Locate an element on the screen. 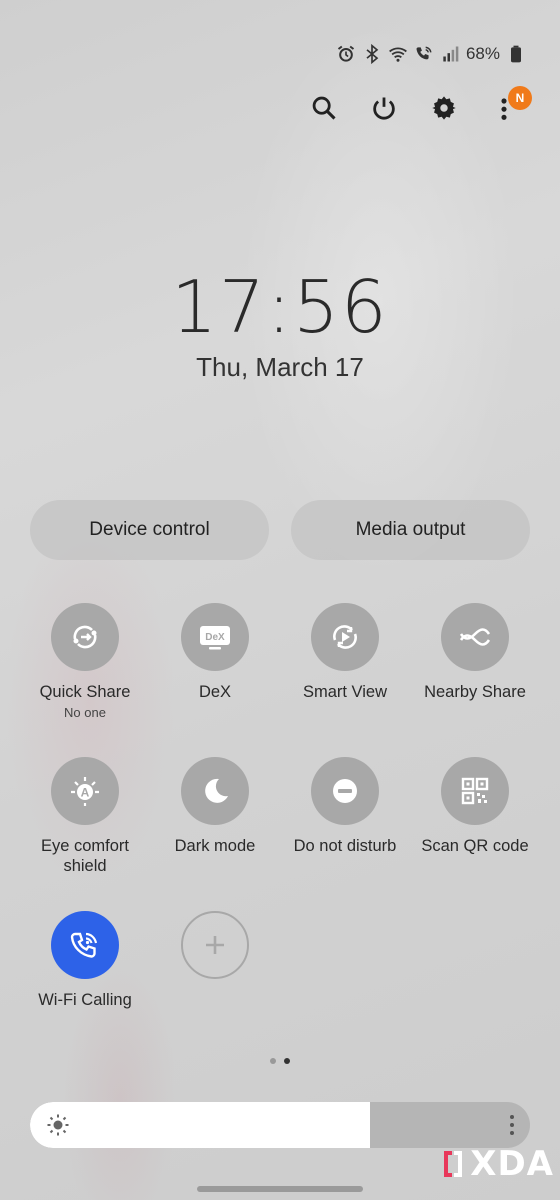 The width and height of the screenshot is (560, 1200). notification-badge: N is located at coordinates (520, 98).